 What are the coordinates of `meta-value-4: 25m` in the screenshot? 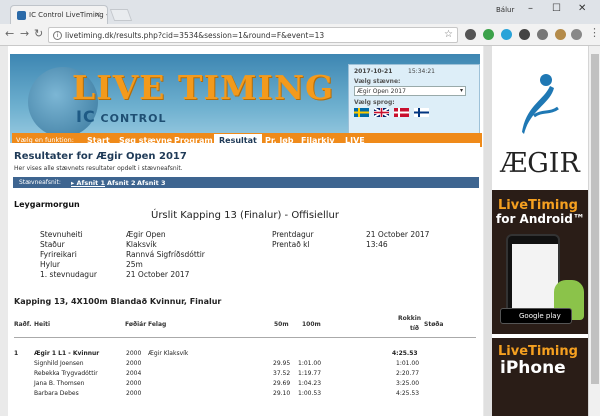 It's located at (134, 264).